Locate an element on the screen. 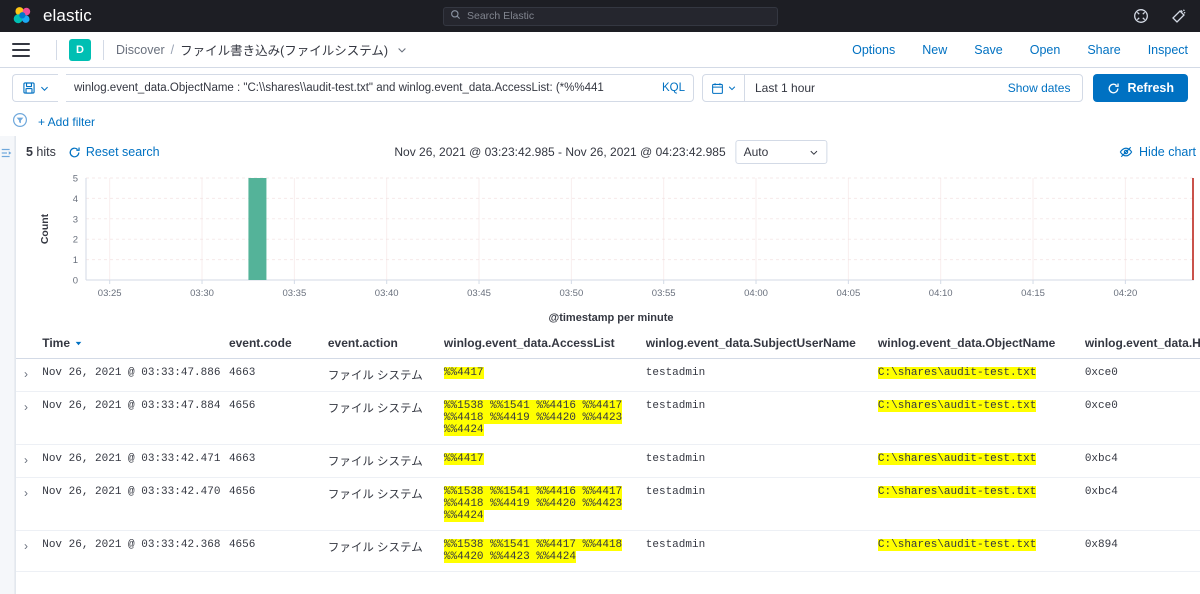 The height and width of the screenshot is (594, 1200). interval-select: Auto is located at coordinates (781, 152).